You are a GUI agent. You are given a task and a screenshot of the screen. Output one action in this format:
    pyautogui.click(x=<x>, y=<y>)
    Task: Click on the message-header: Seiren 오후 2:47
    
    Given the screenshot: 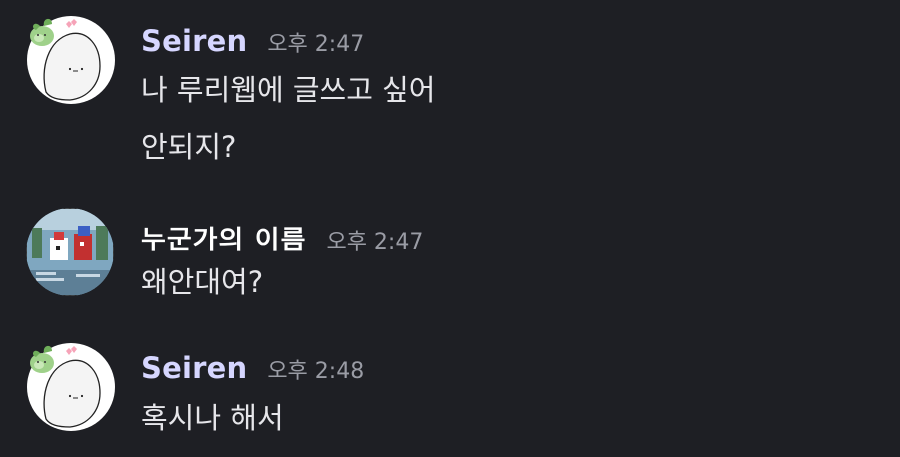 What is the action you would take?
    pyautogui.click(x=252, y=41)
    